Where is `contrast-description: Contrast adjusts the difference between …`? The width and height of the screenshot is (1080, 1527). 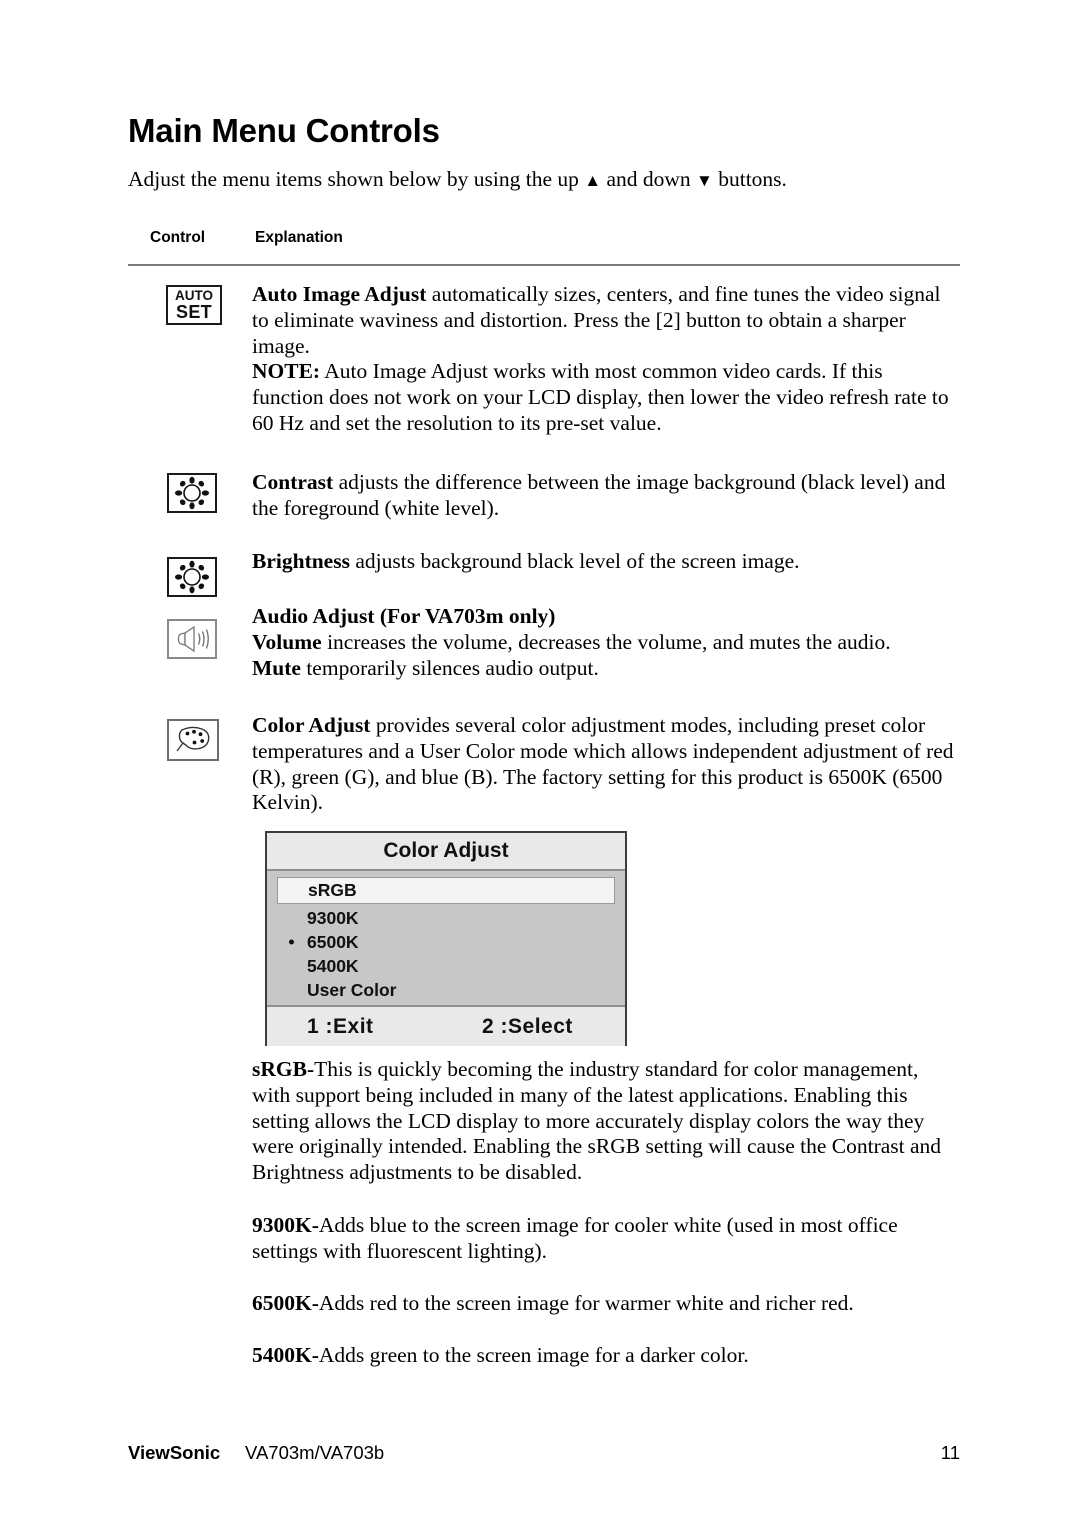
contrast-description: Contrast adjusts the difference between … is located at coordinates (605, 496).